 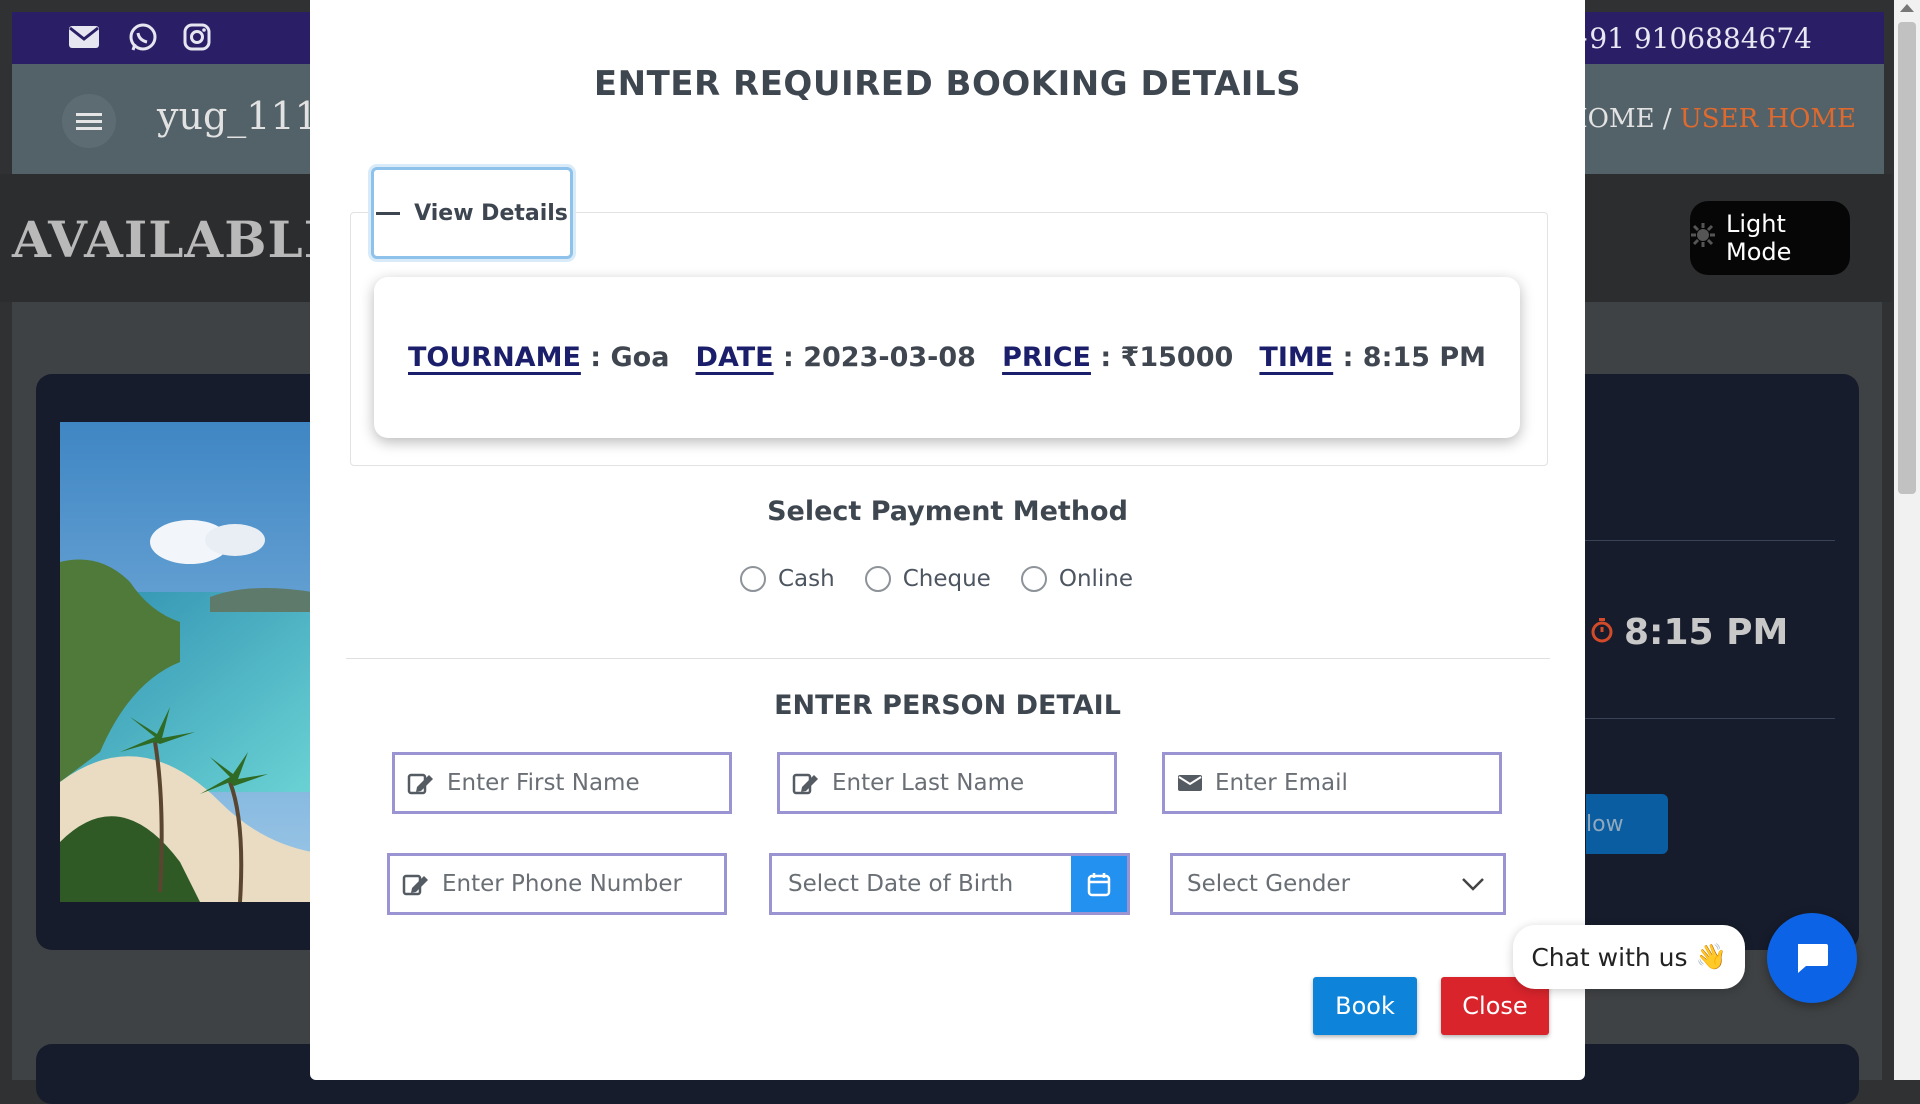 I want to click on view-details-button: View Details, so click(x=472, y=213).